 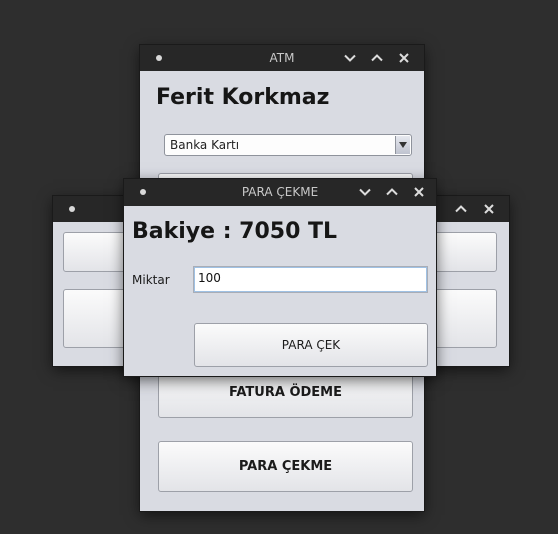 I want to click on withdraw-menu-button: PARA ÇEKME, so click(x=285, y=466).